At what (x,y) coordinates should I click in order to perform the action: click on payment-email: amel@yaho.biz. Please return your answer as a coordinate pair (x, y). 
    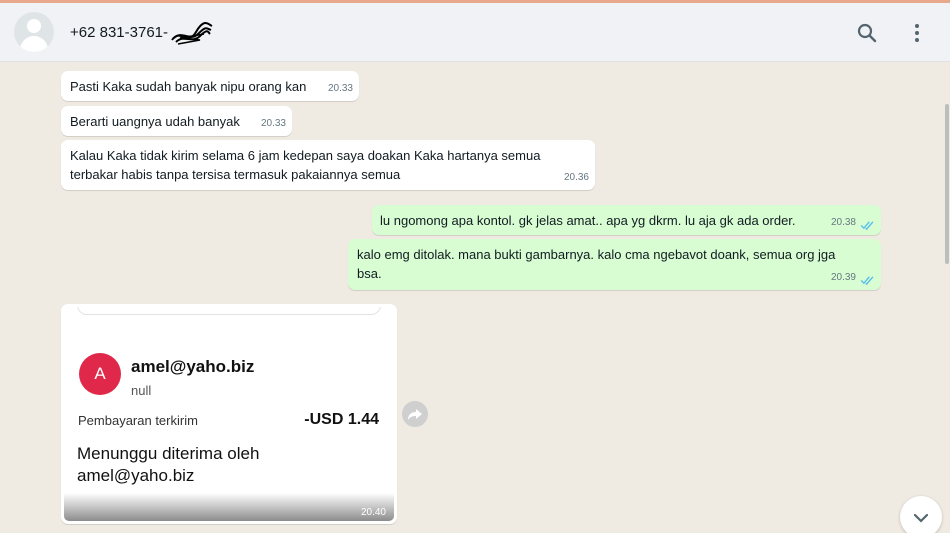
    Looking at the image, I should click on (193, 366).